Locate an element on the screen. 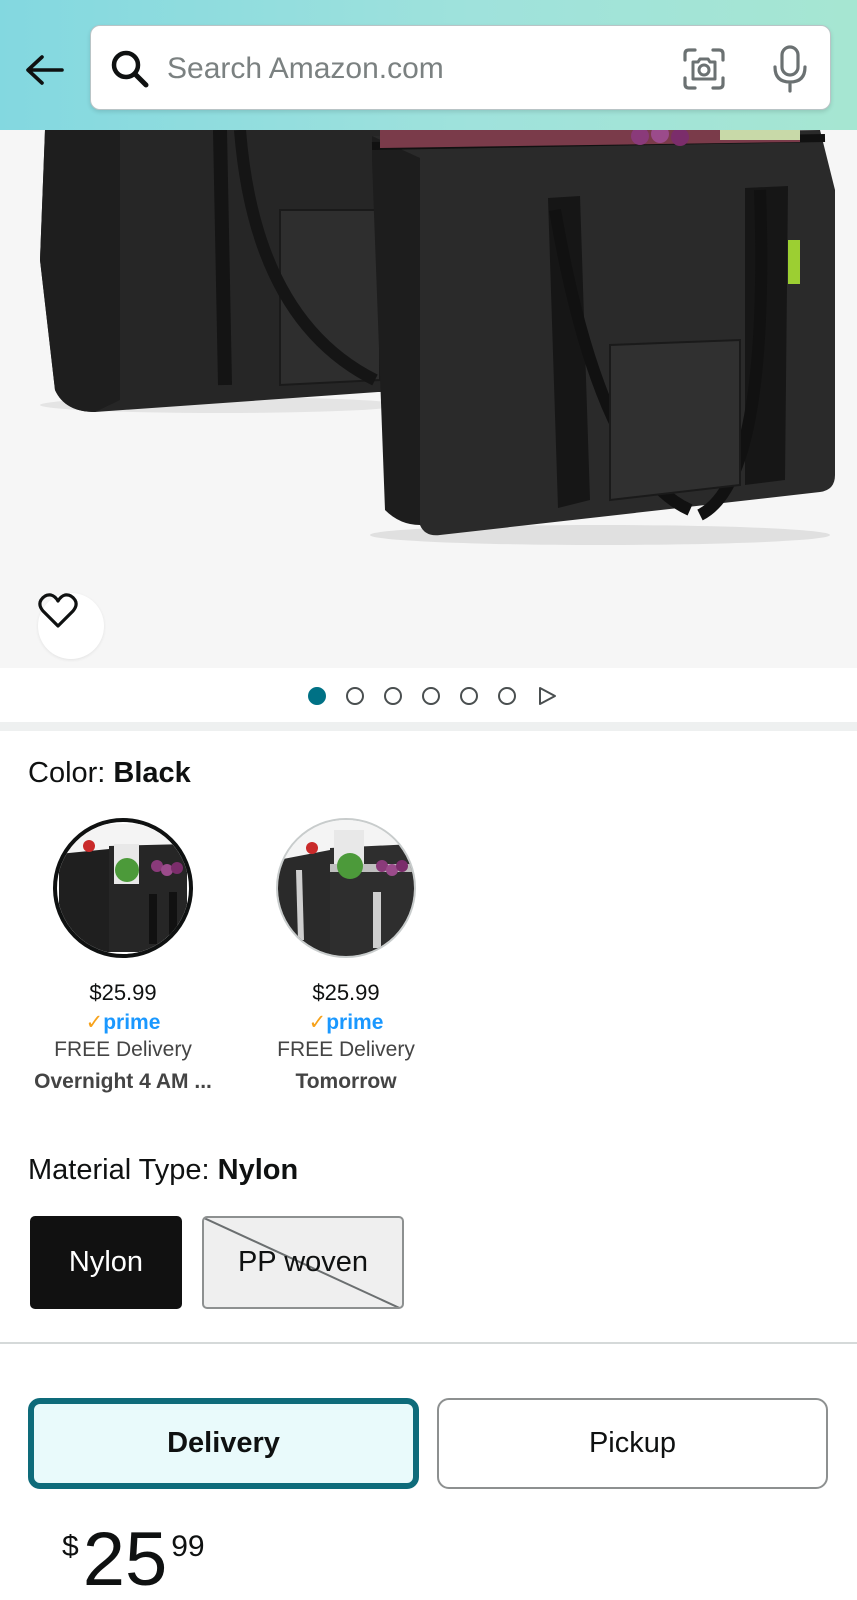 The image size is (857, 1600). back-arrow-icon is located at coordinates (45, 70).